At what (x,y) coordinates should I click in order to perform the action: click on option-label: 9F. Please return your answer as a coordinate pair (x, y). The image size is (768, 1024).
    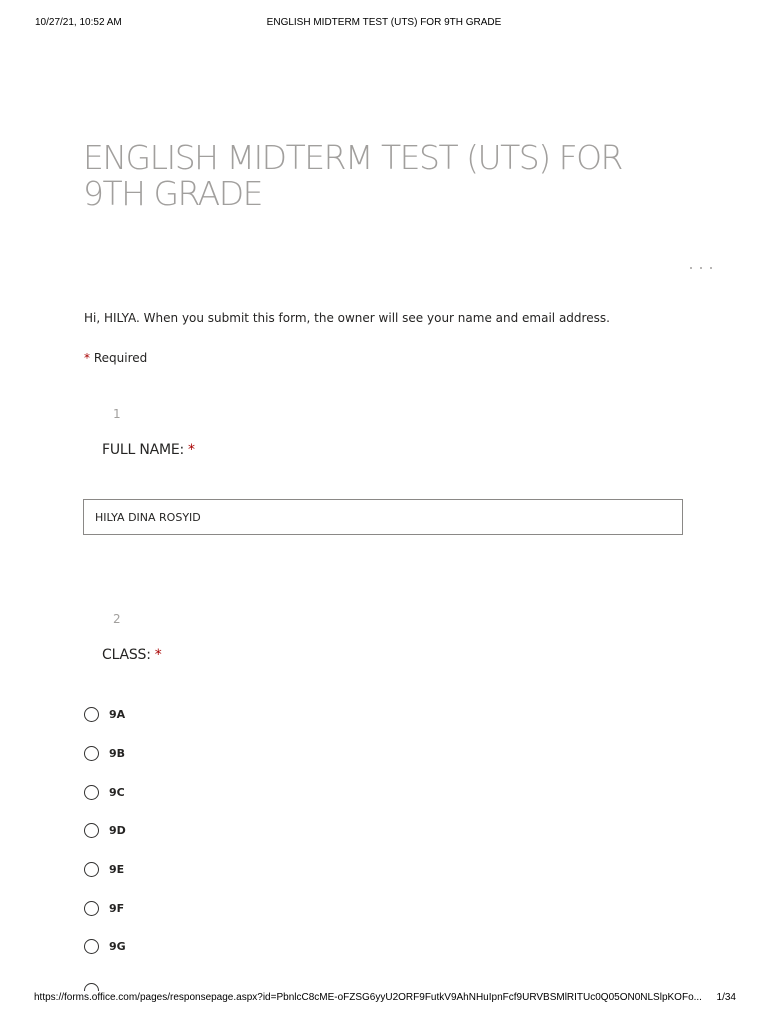
    Looking at the image, I should click on (117, 908).